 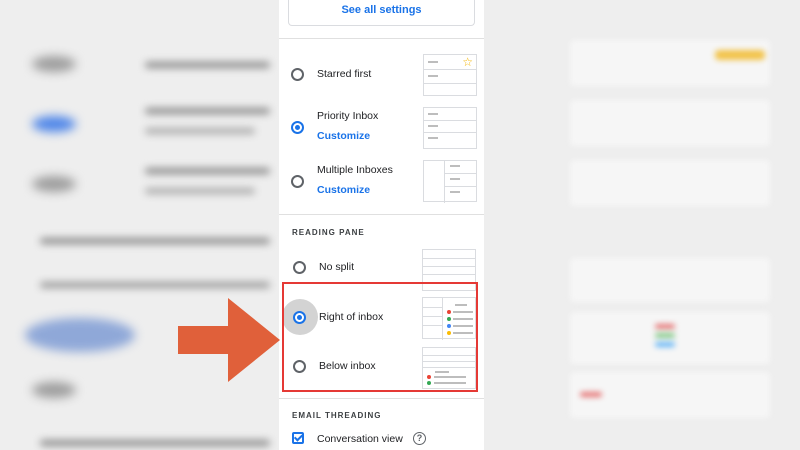 I want to click on help-icon: ?, so click(x=419, y=438).